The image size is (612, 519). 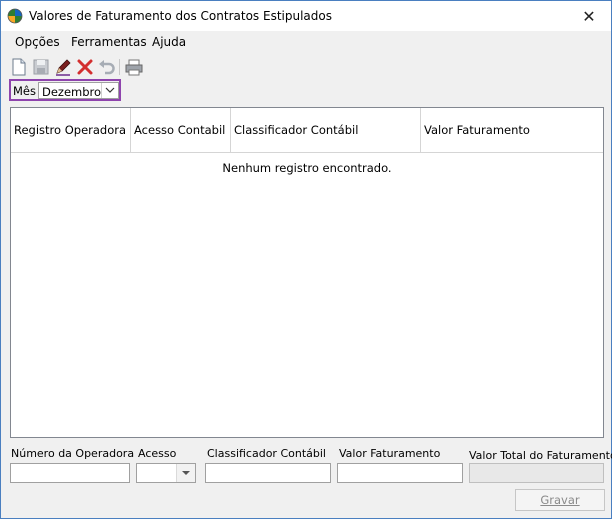 What do you see at coordinates (72, 92) in the screenshot?
I see `month-value: Dezembro` at bounding box center [72, 92].